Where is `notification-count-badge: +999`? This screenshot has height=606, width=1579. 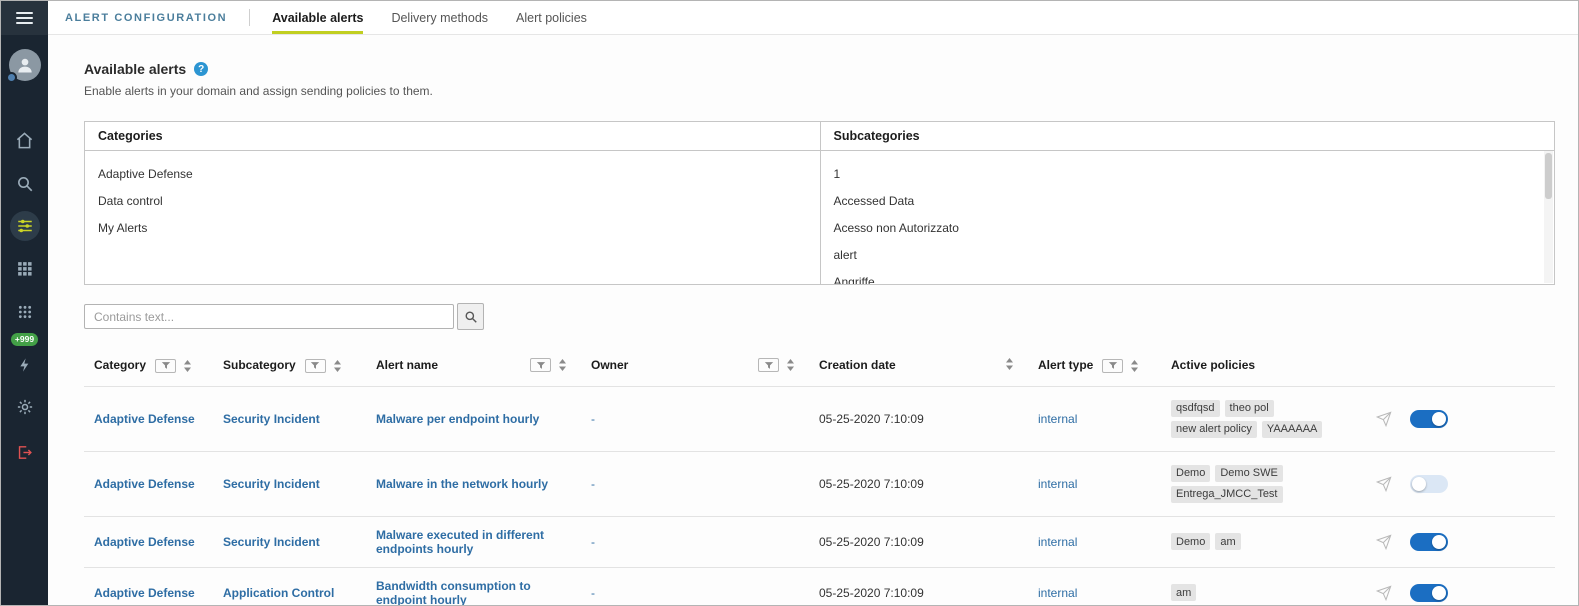
notification-count-badge: +999 is located at coordinates (24, 339).